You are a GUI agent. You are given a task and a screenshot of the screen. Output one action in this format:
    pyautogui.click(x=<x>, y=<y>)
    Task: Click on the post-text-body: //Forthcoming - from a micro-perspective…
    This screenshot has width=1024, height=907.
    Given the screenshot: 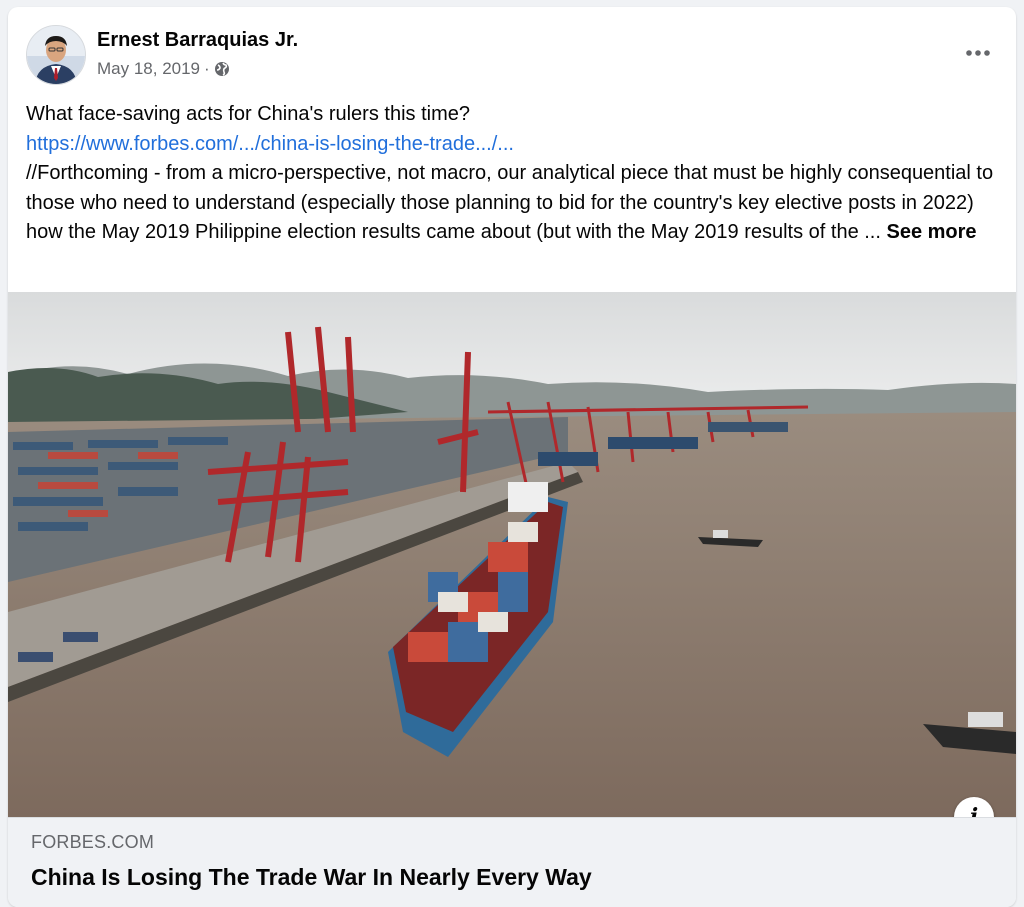 What is the action you would take?
    pyautogui.click(x=513, y=203)
    